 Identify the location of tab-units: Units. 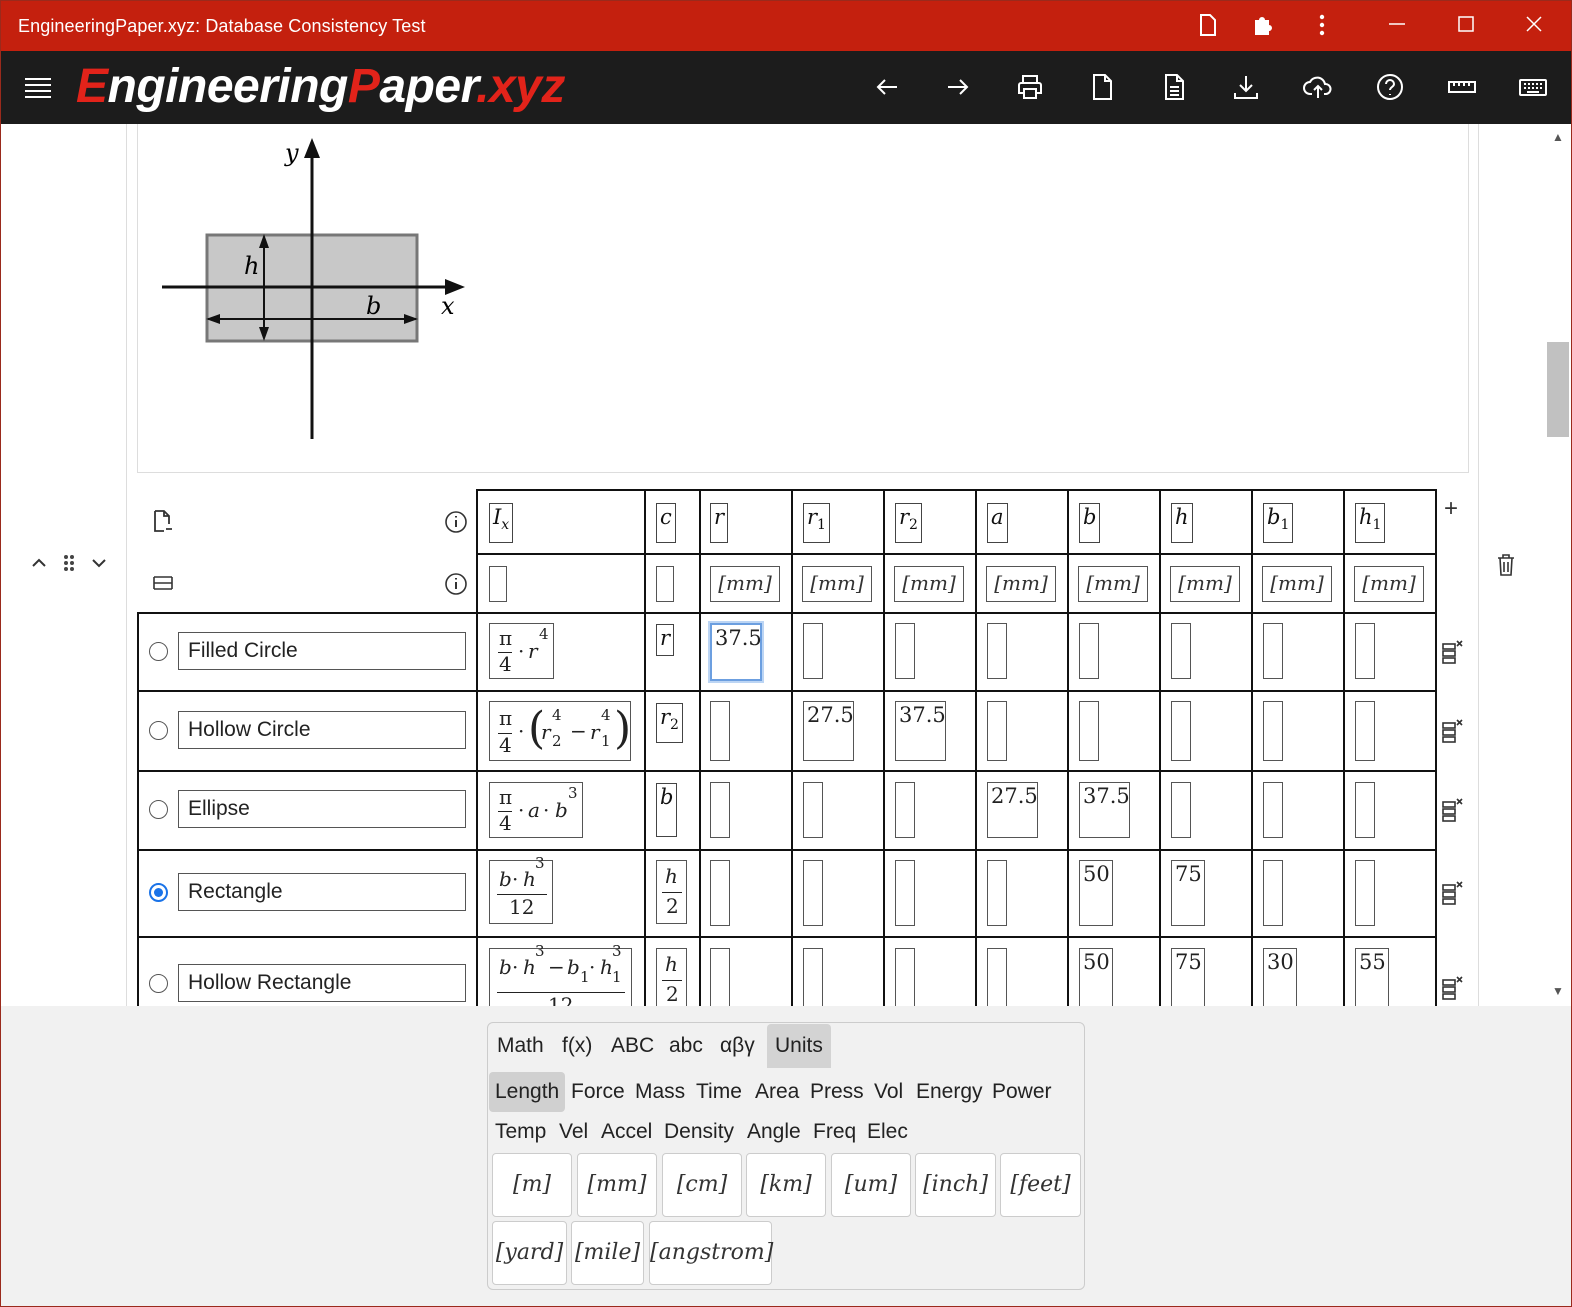
(799, 1046).